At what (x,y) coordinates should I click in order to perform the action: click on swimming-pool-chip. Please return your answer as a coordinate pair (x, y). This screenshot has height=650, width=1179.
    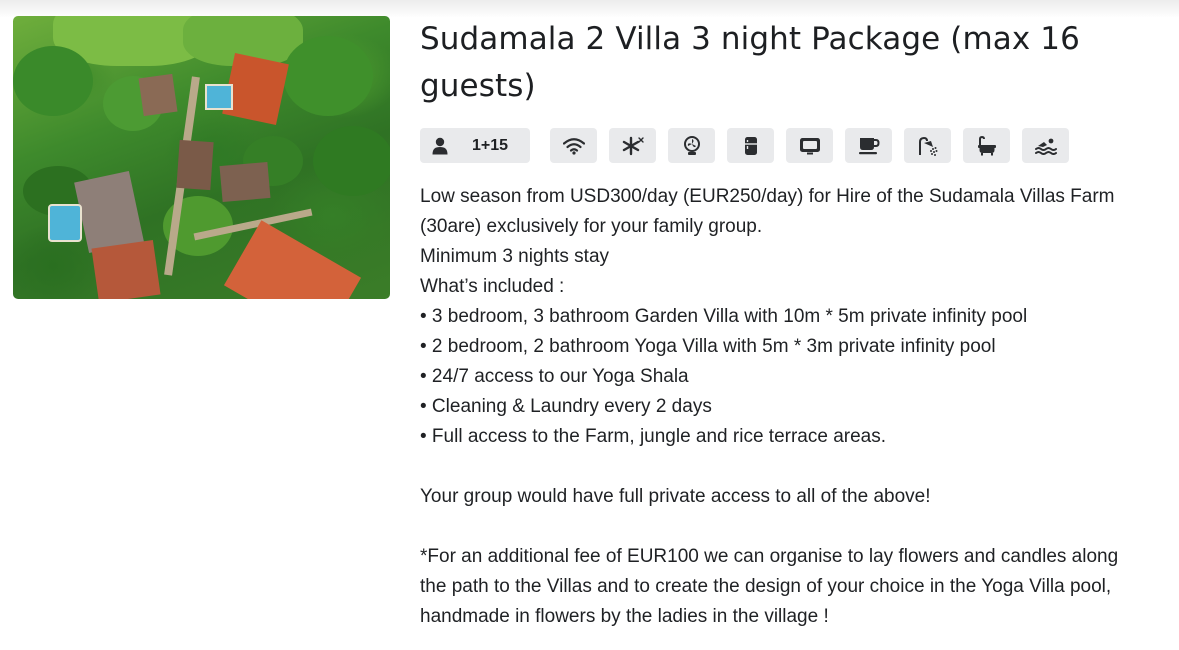
    Looking at the image, I should click on (1045, 145).